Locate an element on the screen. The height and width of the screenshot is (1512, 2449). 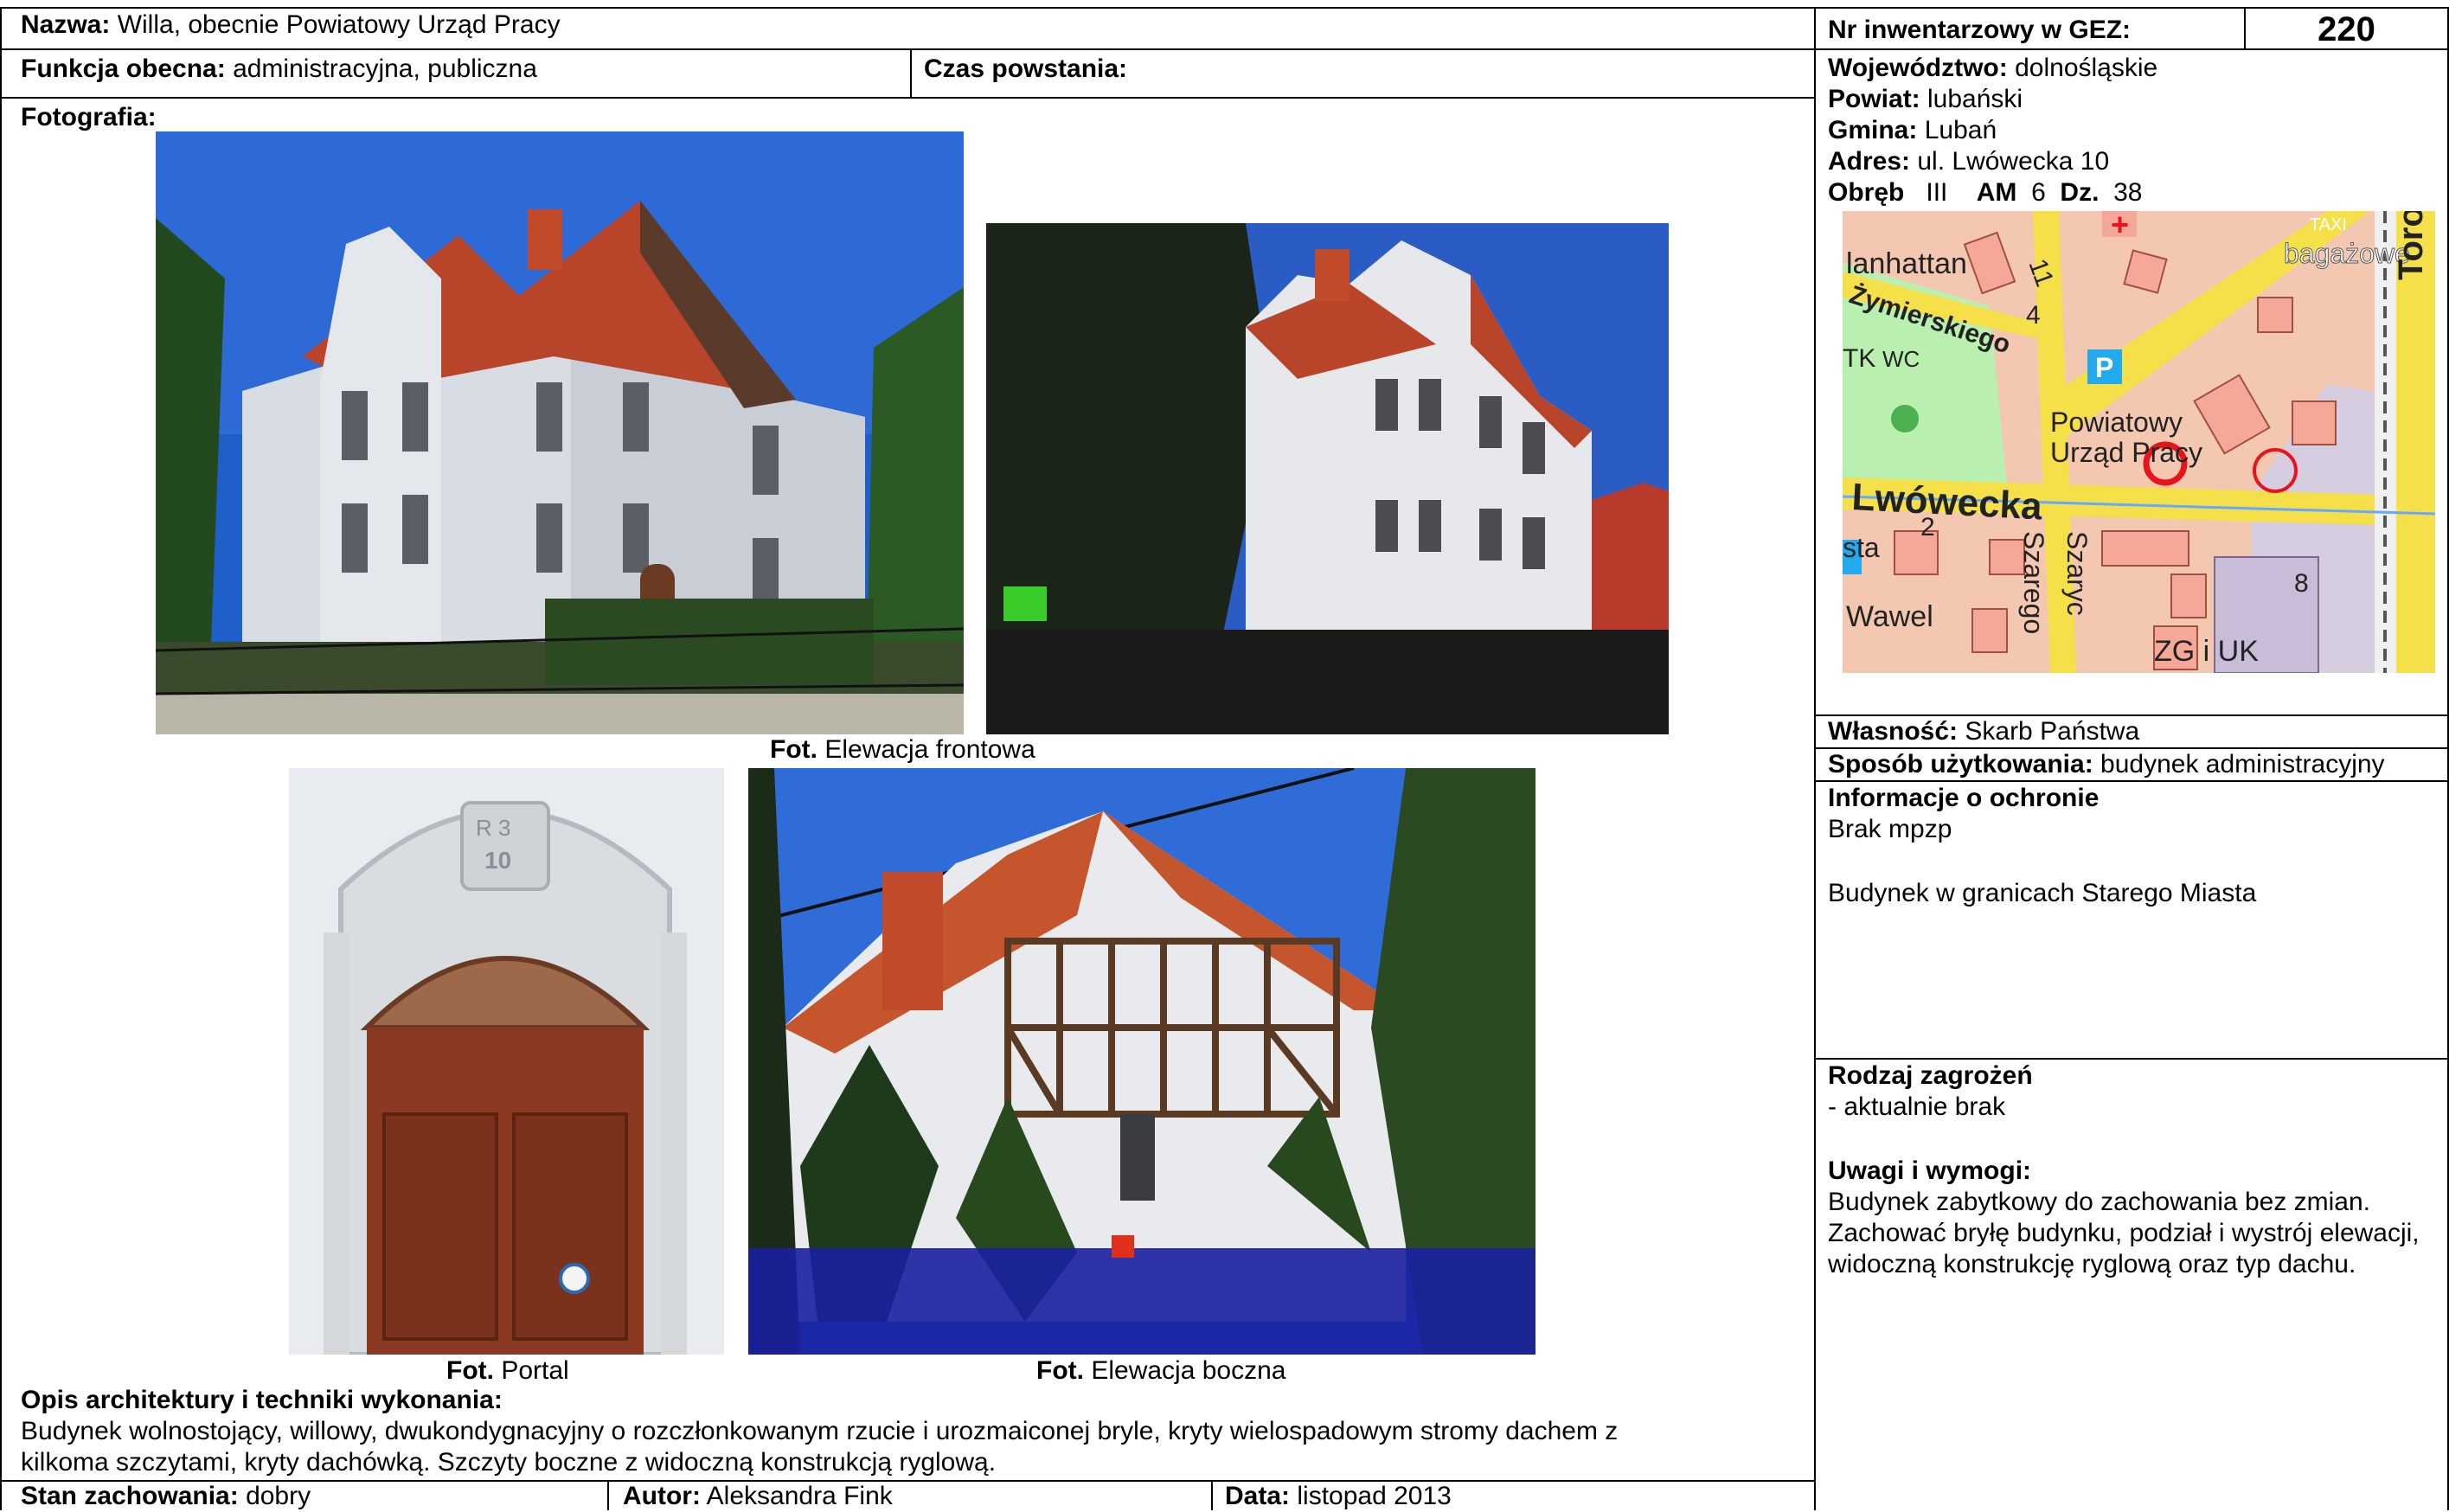
caption-portal: Fot. Portal is located at coordinates (508, 1371).